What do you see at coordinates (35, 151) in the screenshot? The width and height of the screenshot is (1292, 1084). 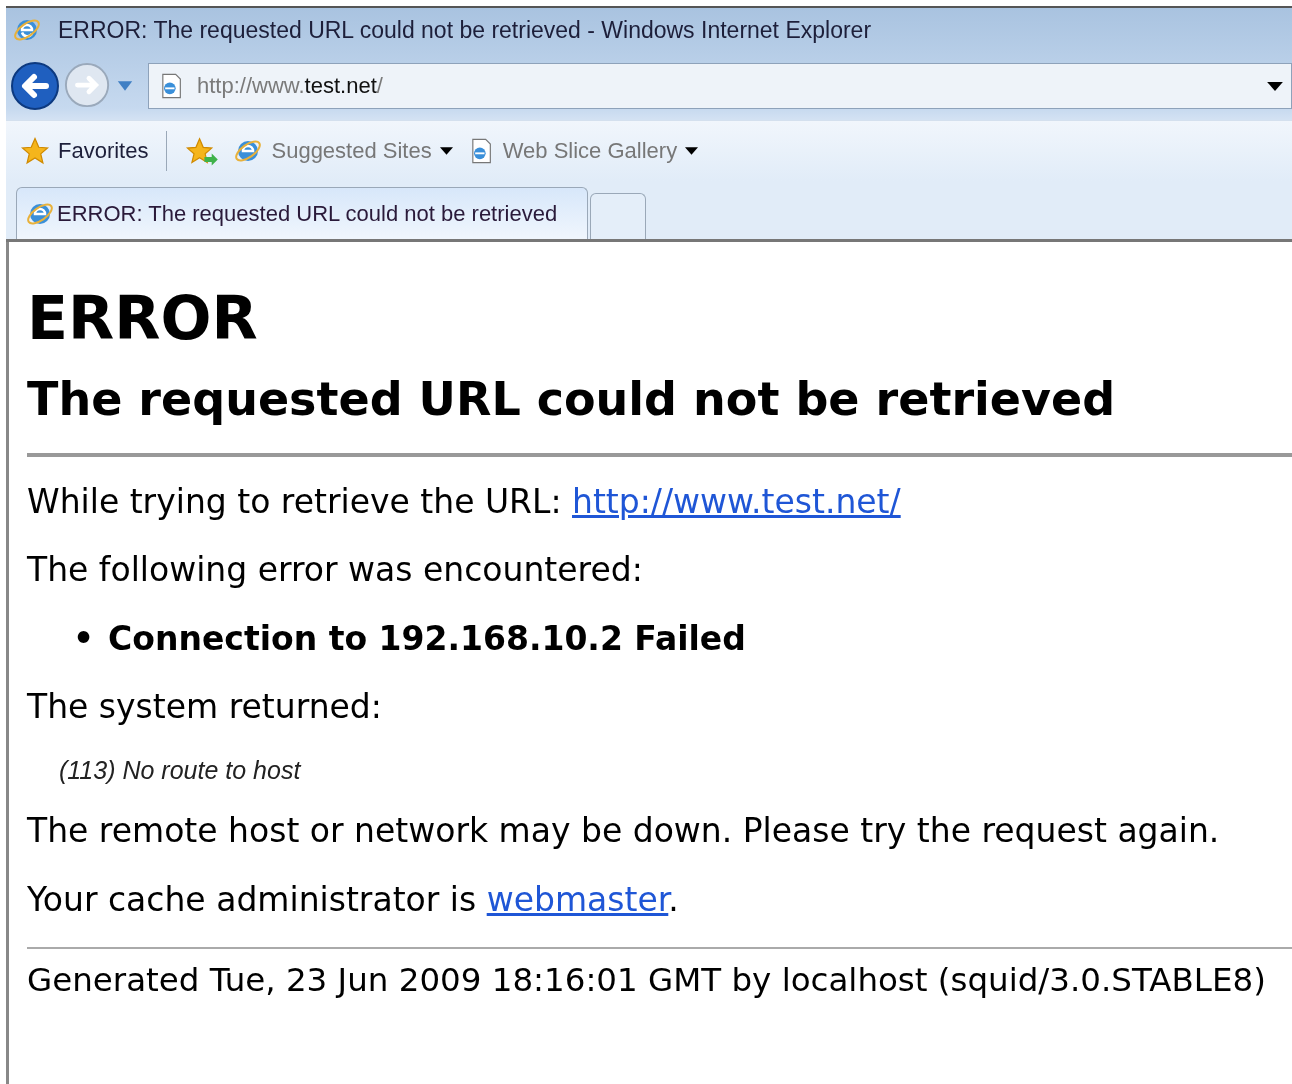 I see `star-icon` at bounding box center [35, 151].